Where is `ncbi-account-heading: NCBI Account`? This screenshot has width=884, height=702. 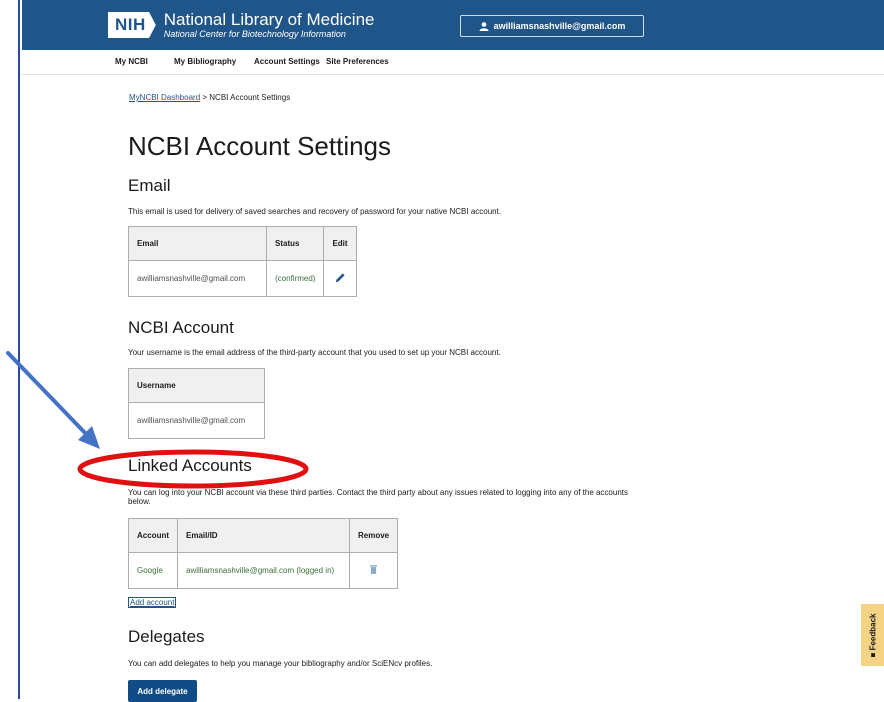 ncbi-account-heading: NCBI Account is located at coordinates (181, 327).